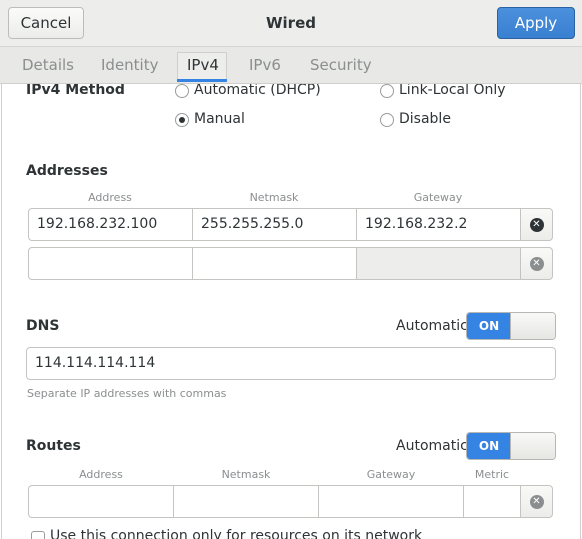  What do you see at coordinates (489, 326) in the screenshot?
I see `dns-switch-on-label: ON` at bounding box center [489, 326].